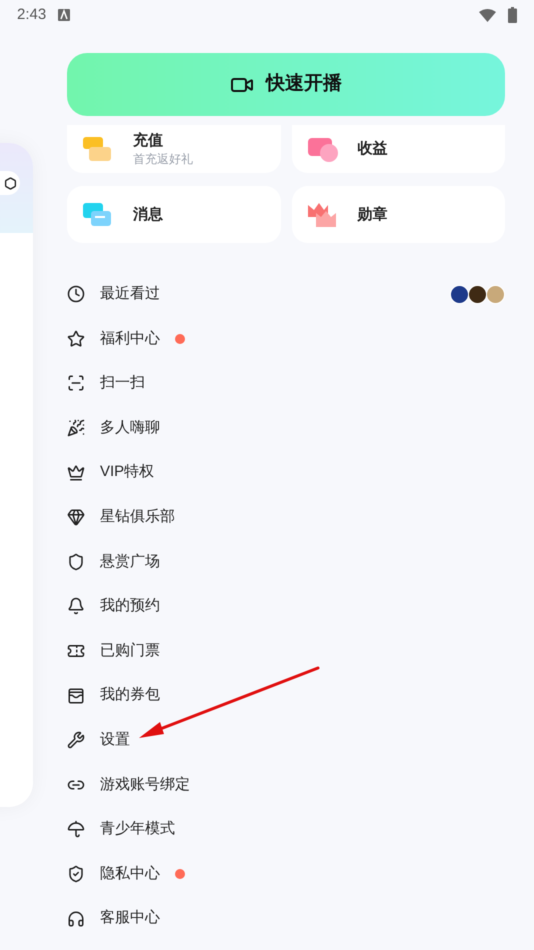 The height and width of the screenshot is (950, 534). I want to click on menu-item: 我的预约, so click(286, 606).